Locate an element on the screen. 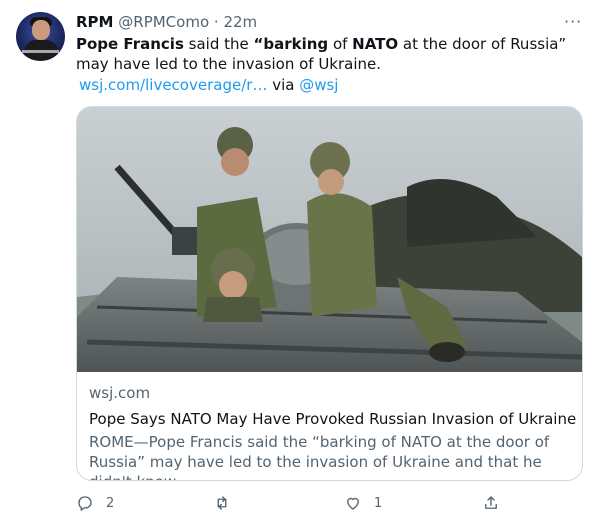 This screenshot has height=524, width=598. like-count: 1 is located at coordinates (378, 503).